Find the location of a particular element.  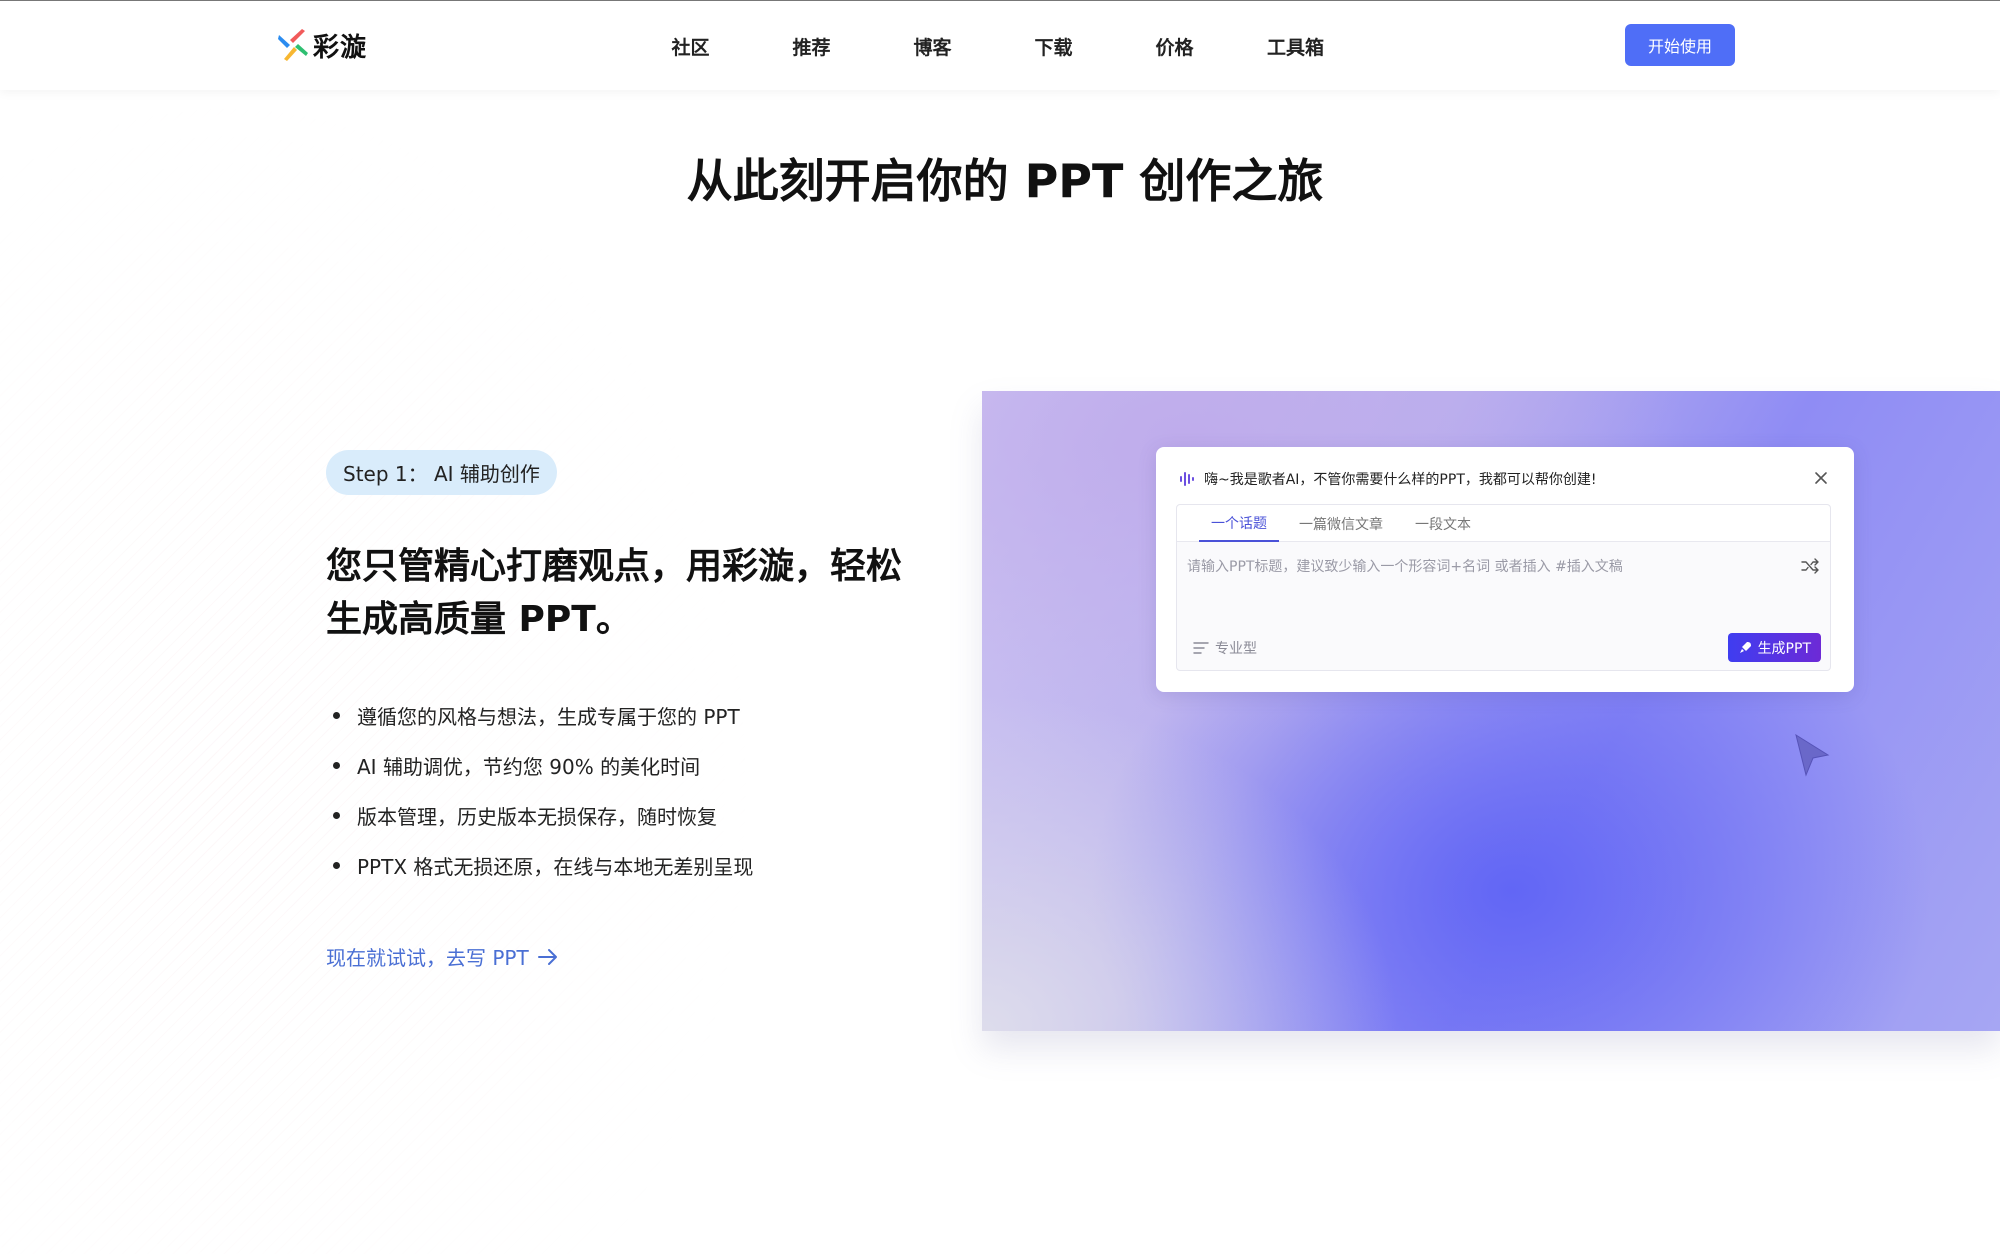

source-tabs: 一个话题 一篇微信文章 一段文本 is located at coordinates (1503, 523).